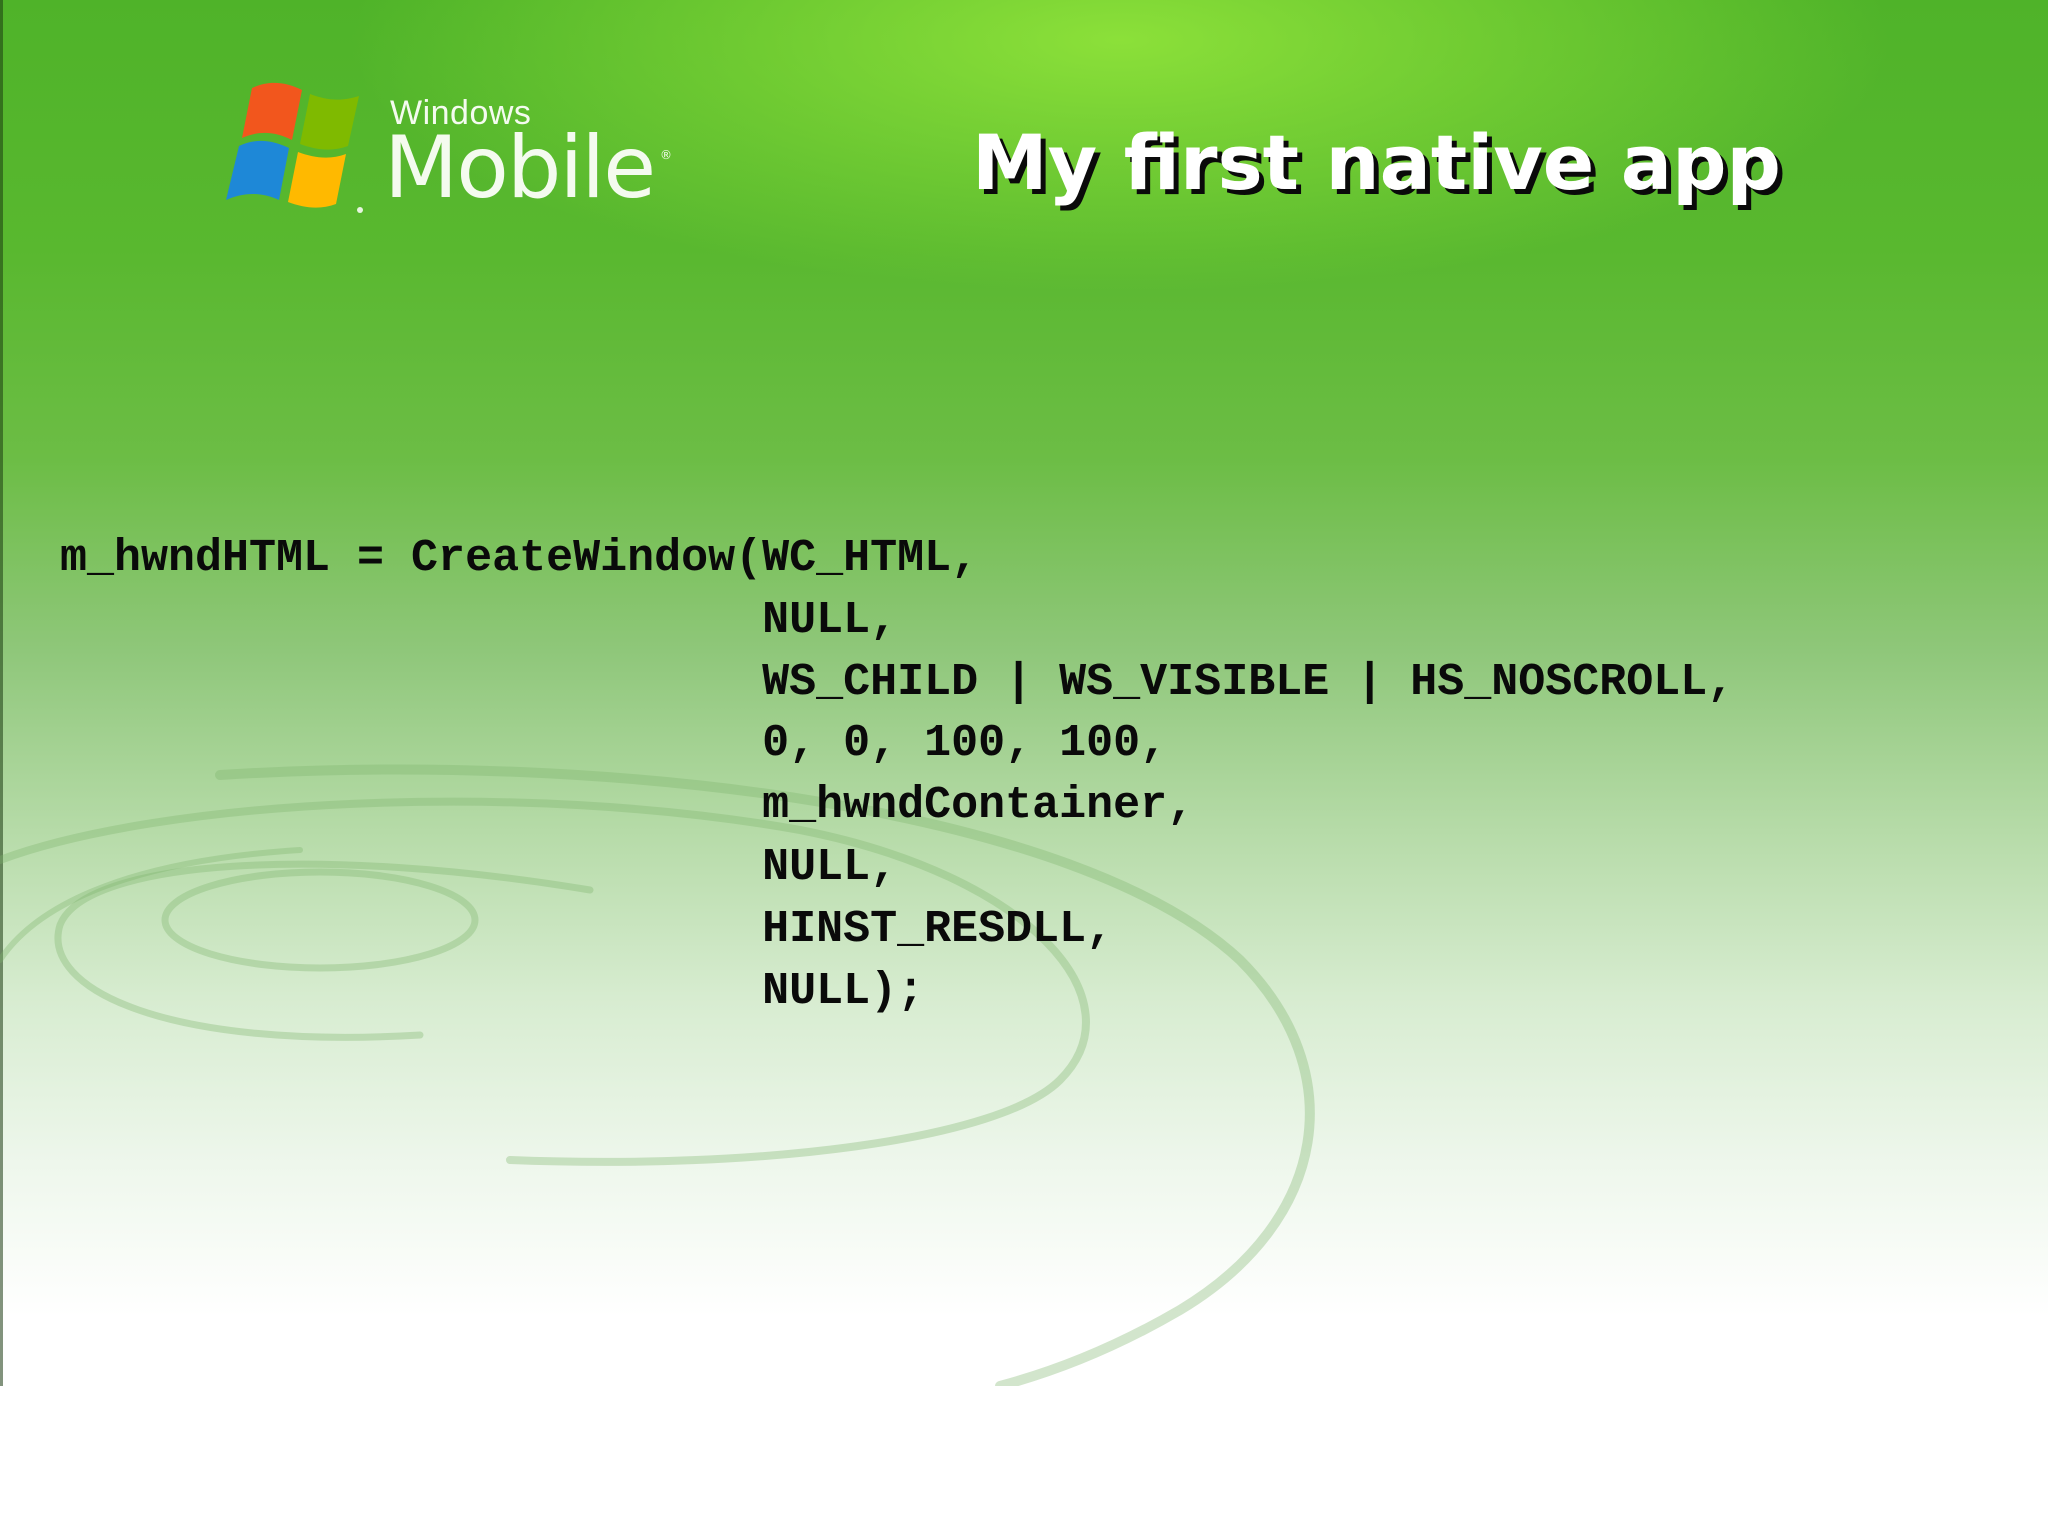 The image size is (2048, 1536). Describe the element at coordinates (587, 929) in the screenshot. I see `code-line: HINST_RESDLL,` at that location.